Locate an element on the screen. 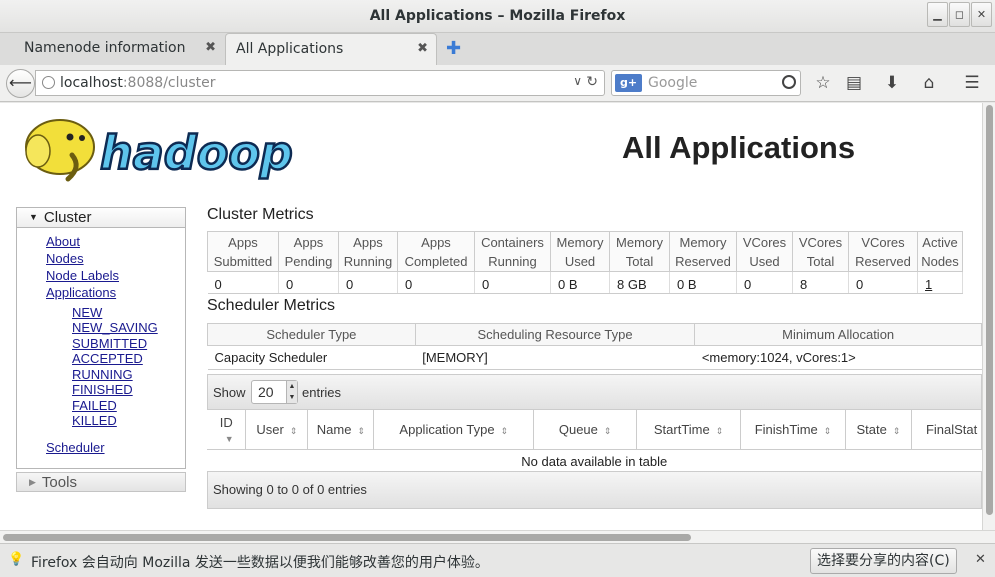 The image size is (995, 577). search-icon is located at coordinates (789, 82).